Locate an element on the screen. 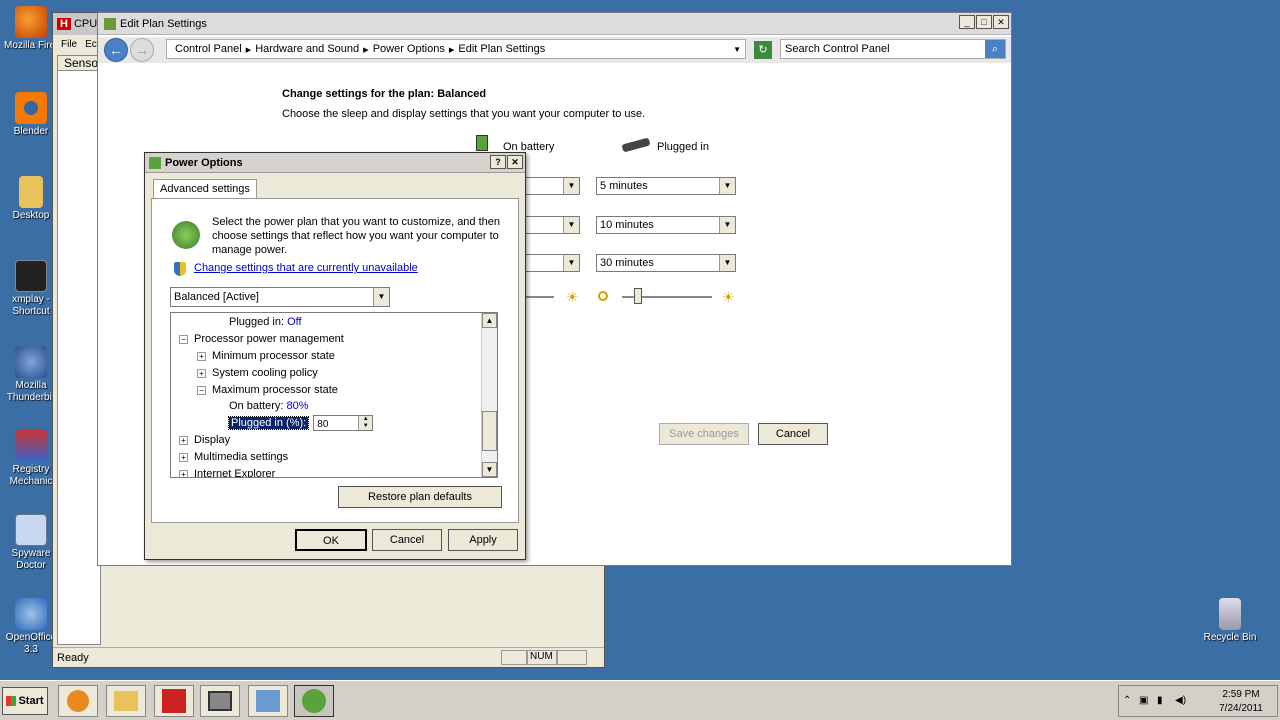 Image resolution: width=1280 pixels, height=720 pixels. dialog-cancel-button: Cancel is located at coordinates (407, 540).